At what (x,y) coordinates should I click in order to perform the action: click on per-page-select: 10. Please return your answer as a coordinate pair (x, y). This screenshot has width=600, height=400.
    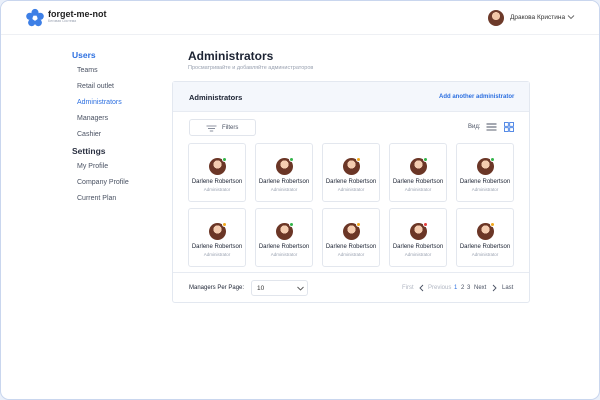
    Looking at the image, I should click on (279, 288).